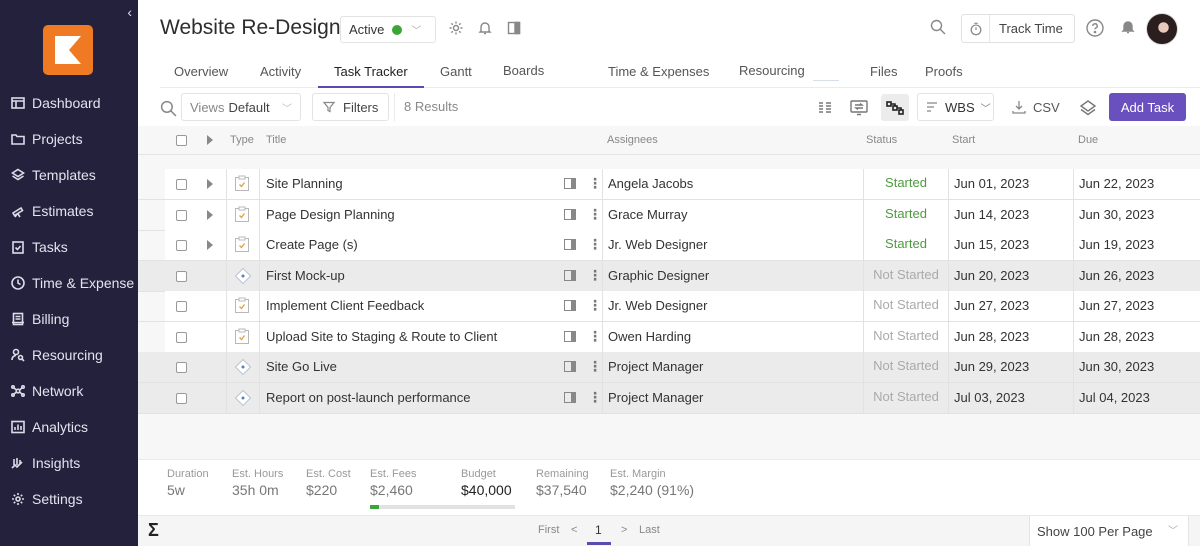 This screenshot has height=546, width=1200. I want to click on tab-activity: Activity, so click(280, 71).